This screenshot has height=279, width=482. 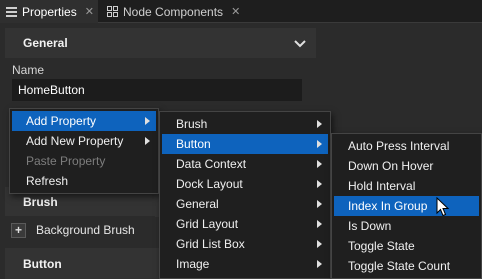 I want to click on menu-item-add-new-property: Add New Property, so click(x=84, y=141).